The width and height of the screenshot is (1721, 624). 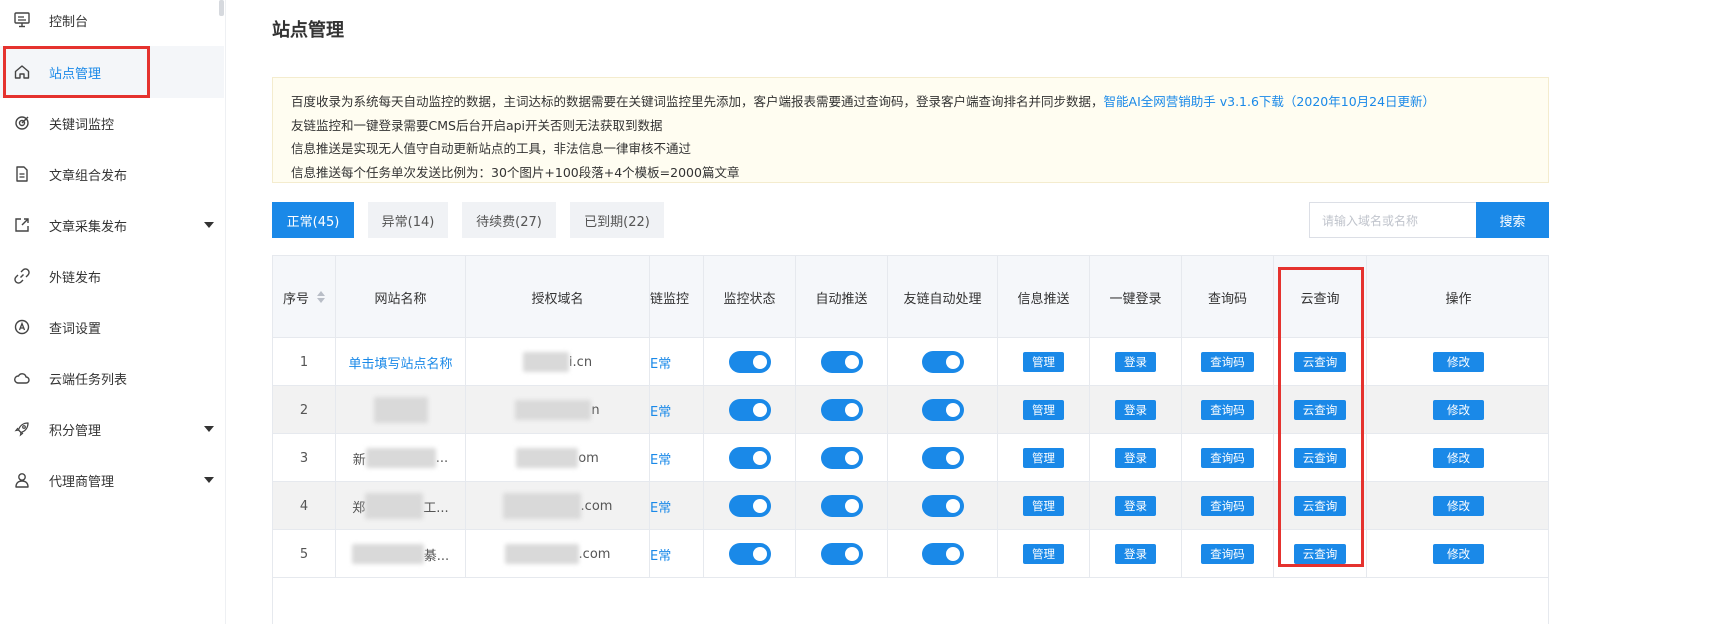 I want to click on sidebar-item-agents: 代理商管理, so click(x=112, y=480).